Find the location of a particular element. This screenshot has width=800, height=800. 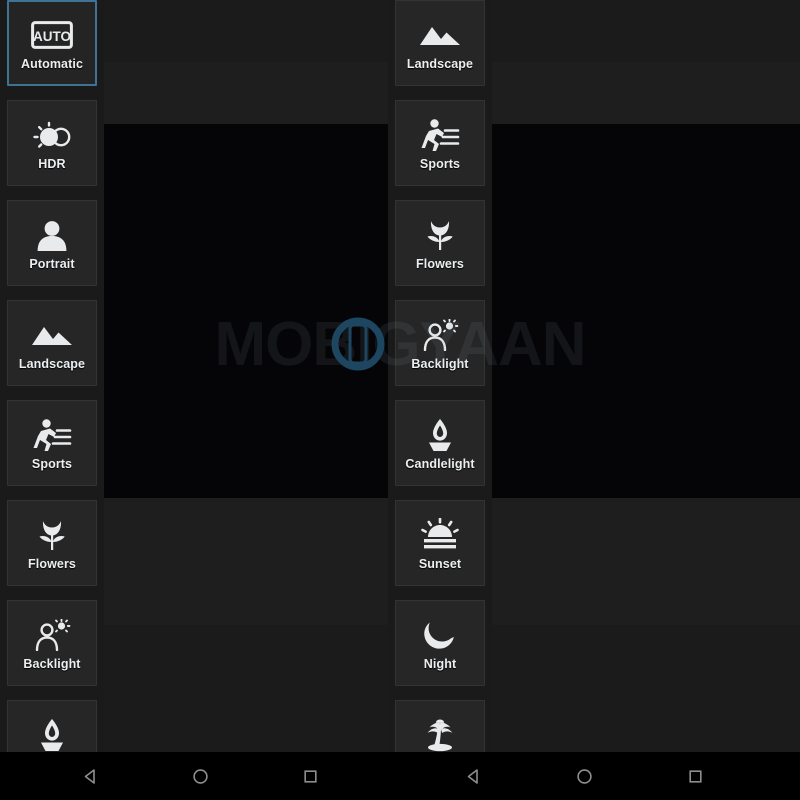

home-button is located at coordinates (200, 776).